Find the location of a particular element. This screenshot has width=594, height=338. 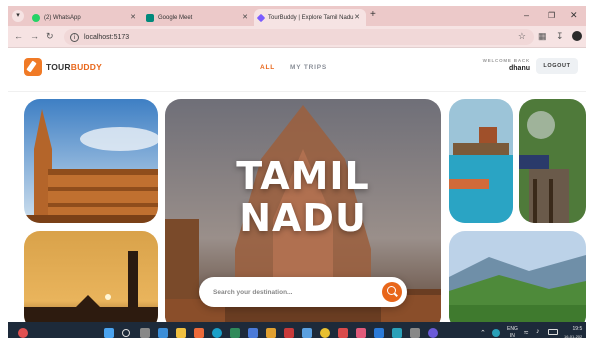

coast-photo is located at coordinates (481, 161).